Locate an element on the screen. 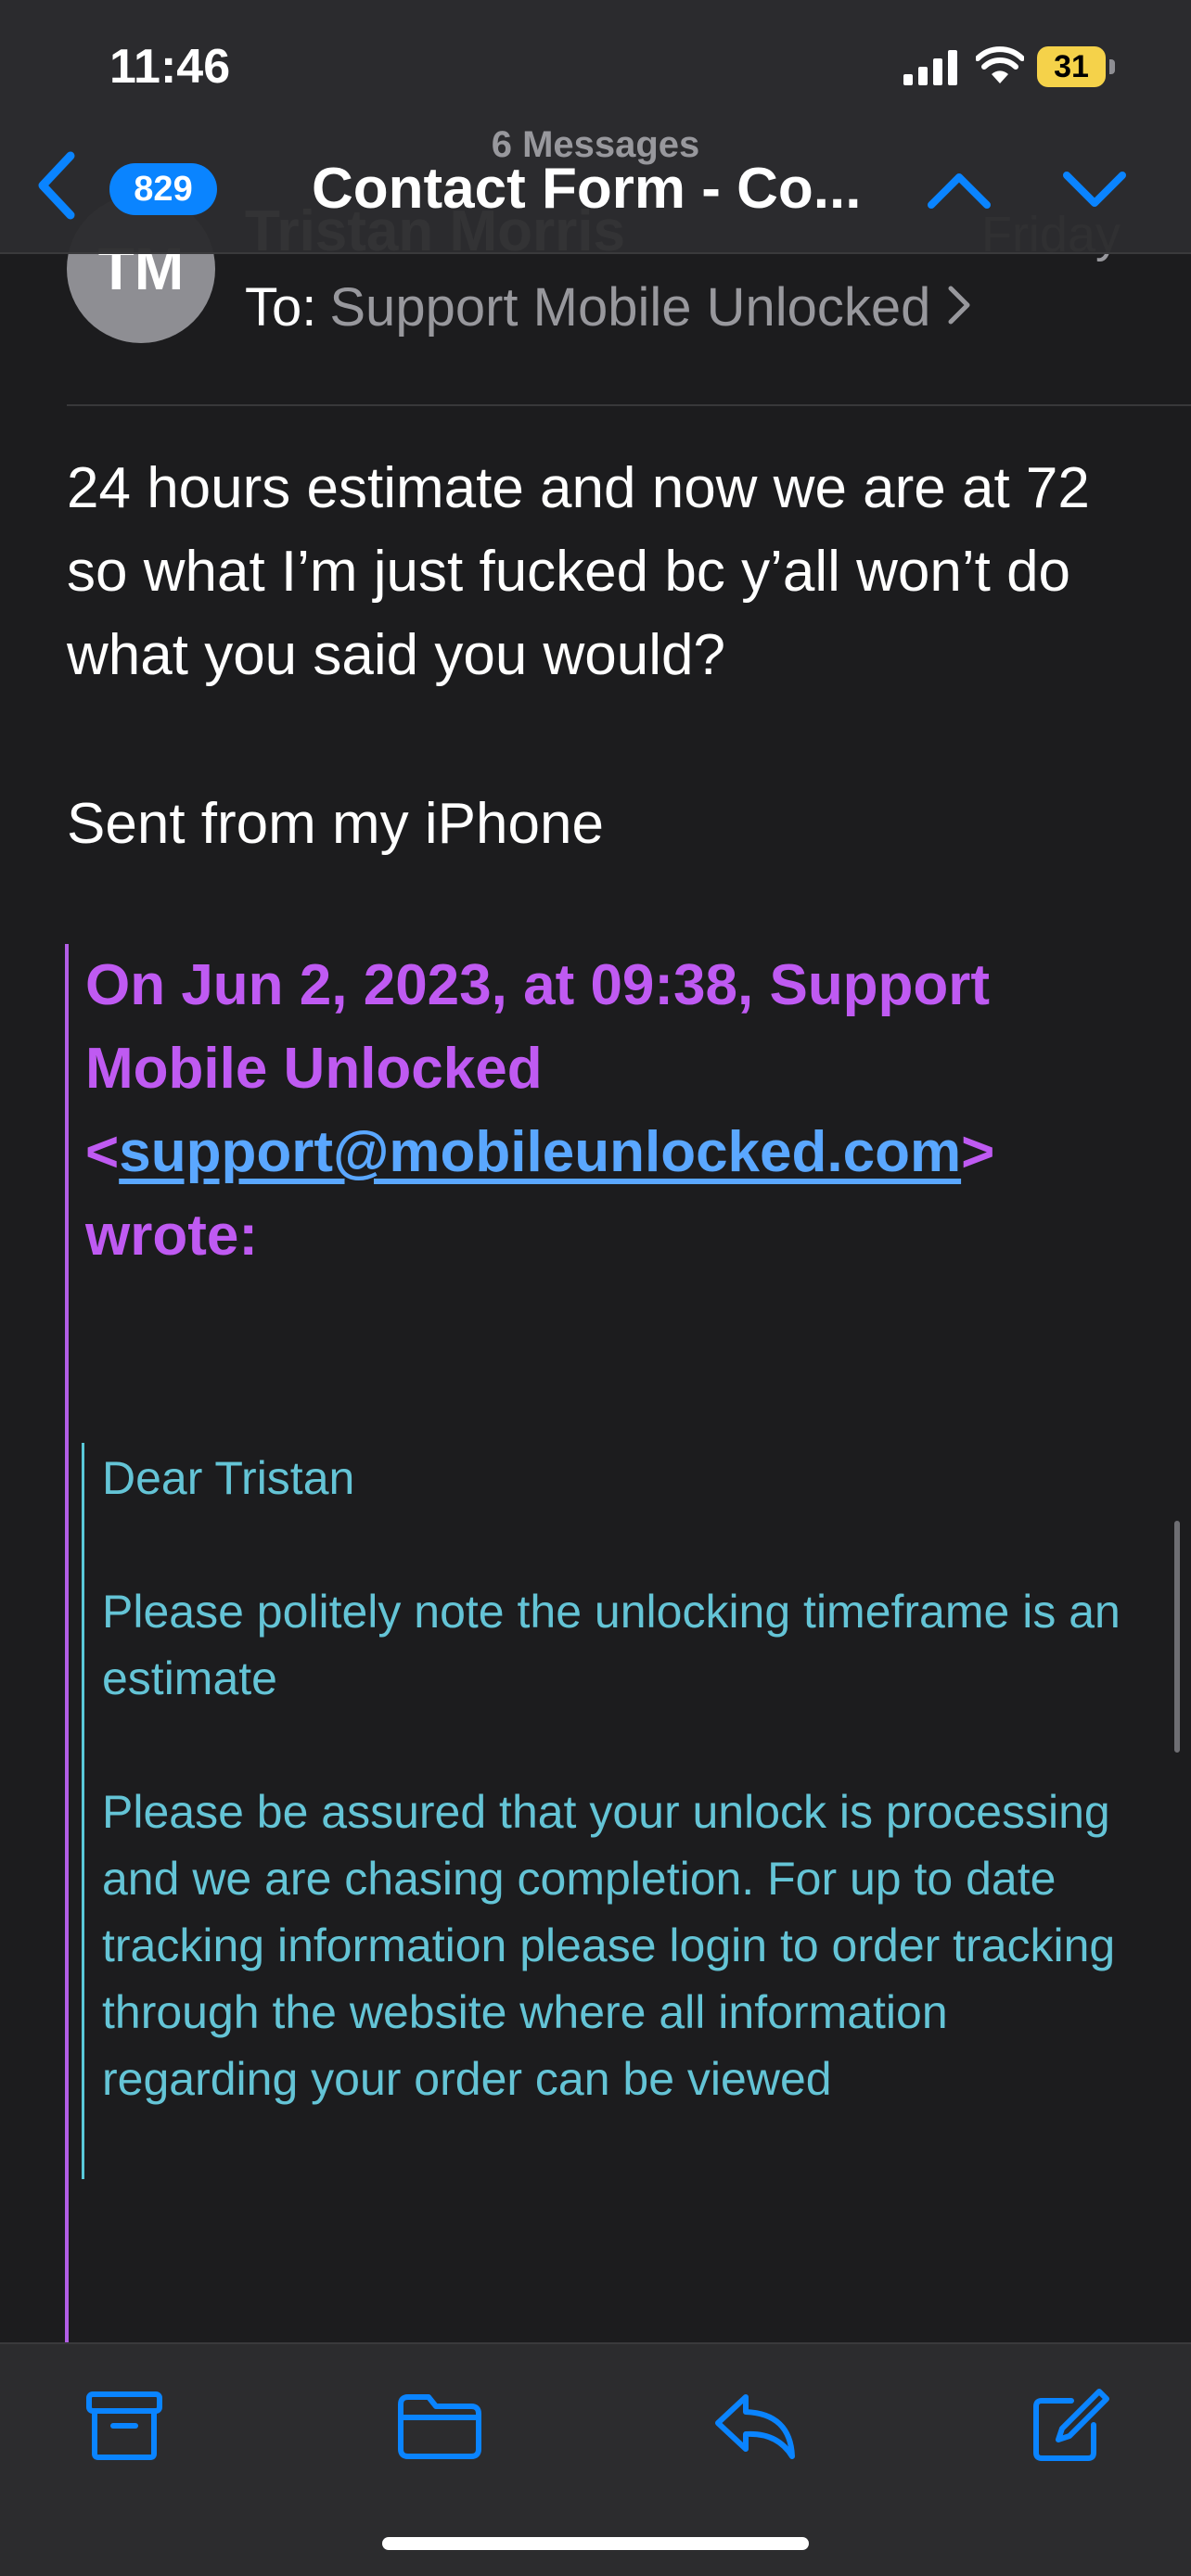 This screenshot has height=2576, width=1191. to-label: To: is located at coordinates (281, 307).